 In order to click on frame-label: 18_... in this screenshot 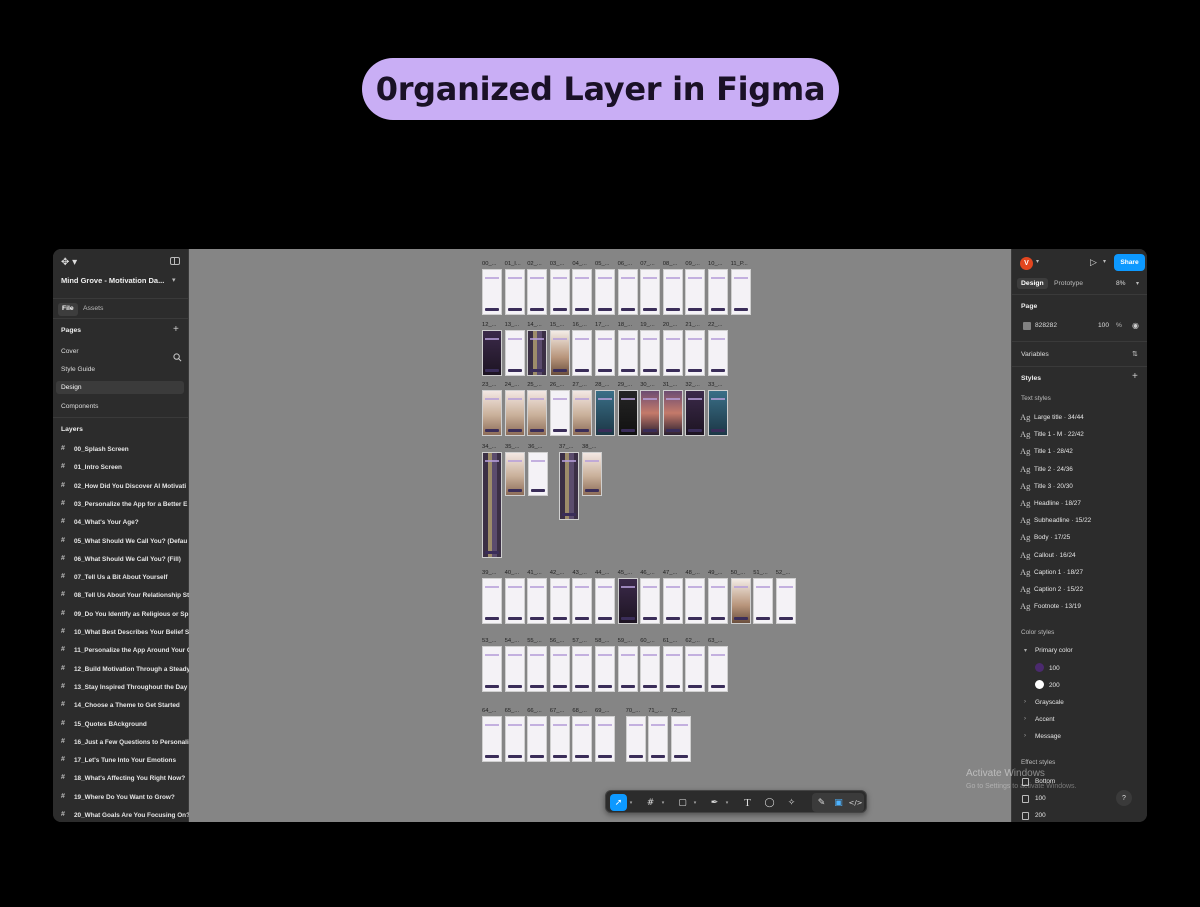, I will do `click(625, 325)`.